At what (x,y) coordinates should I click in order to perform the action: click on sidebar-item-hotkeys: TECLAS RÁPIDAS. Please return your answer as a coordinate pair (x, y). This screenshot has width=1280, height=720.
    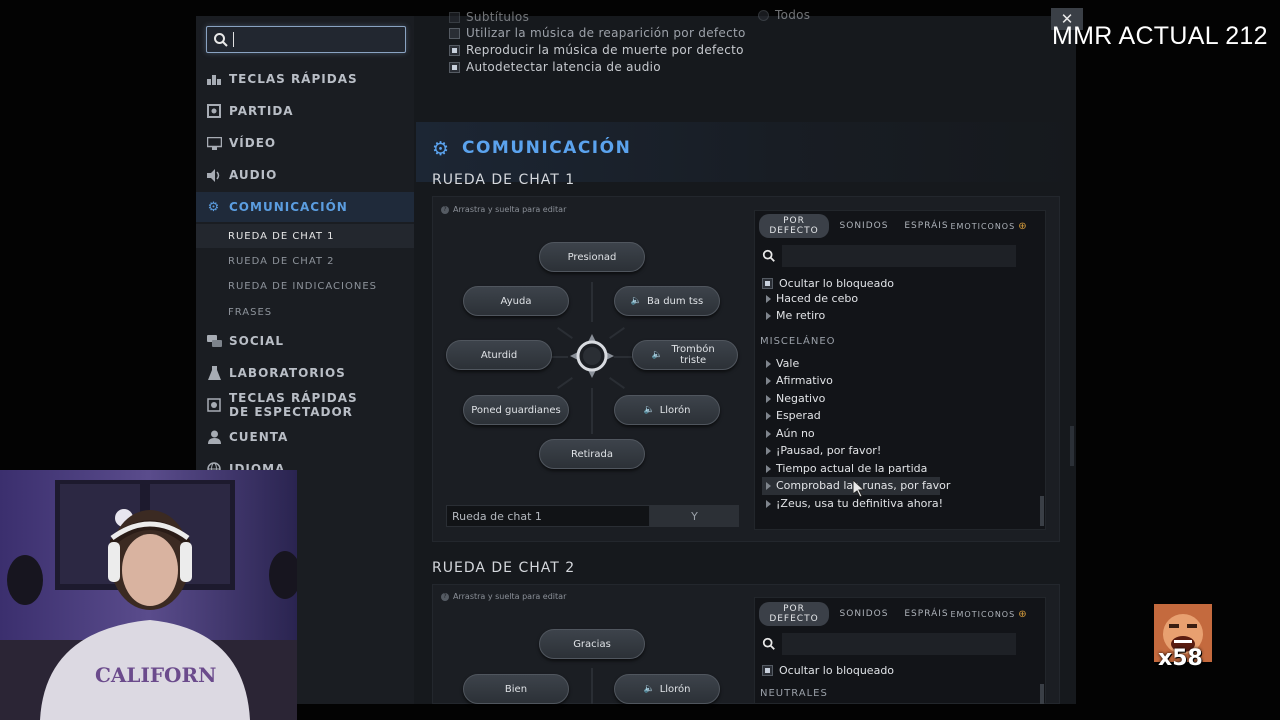
    Looking at the image, I should click on (305, 79).